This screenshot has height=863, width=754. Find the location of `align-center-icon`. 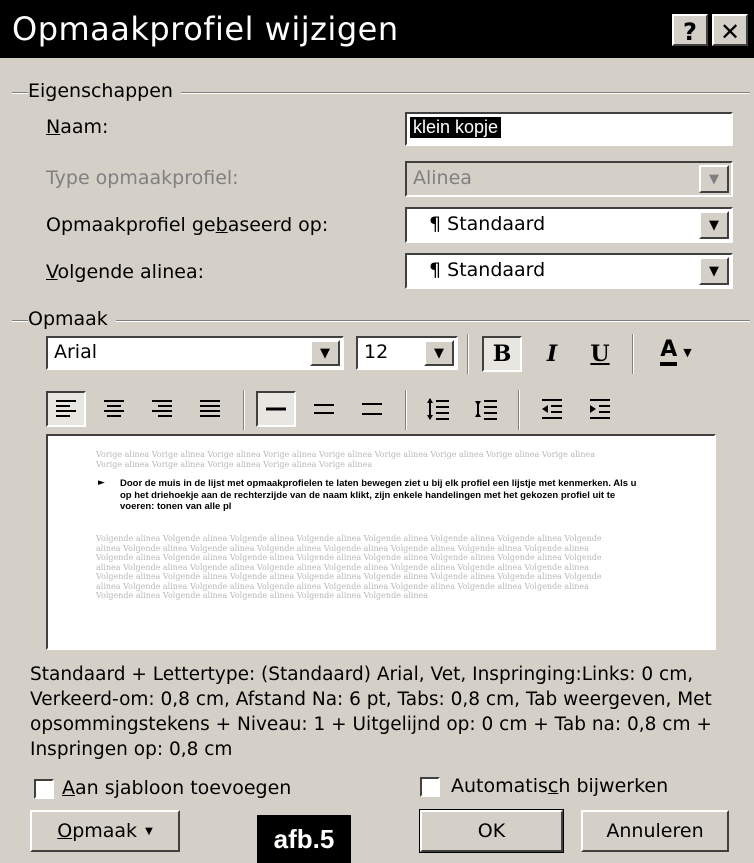

align-center-icon is located at coordinates (114, 408).